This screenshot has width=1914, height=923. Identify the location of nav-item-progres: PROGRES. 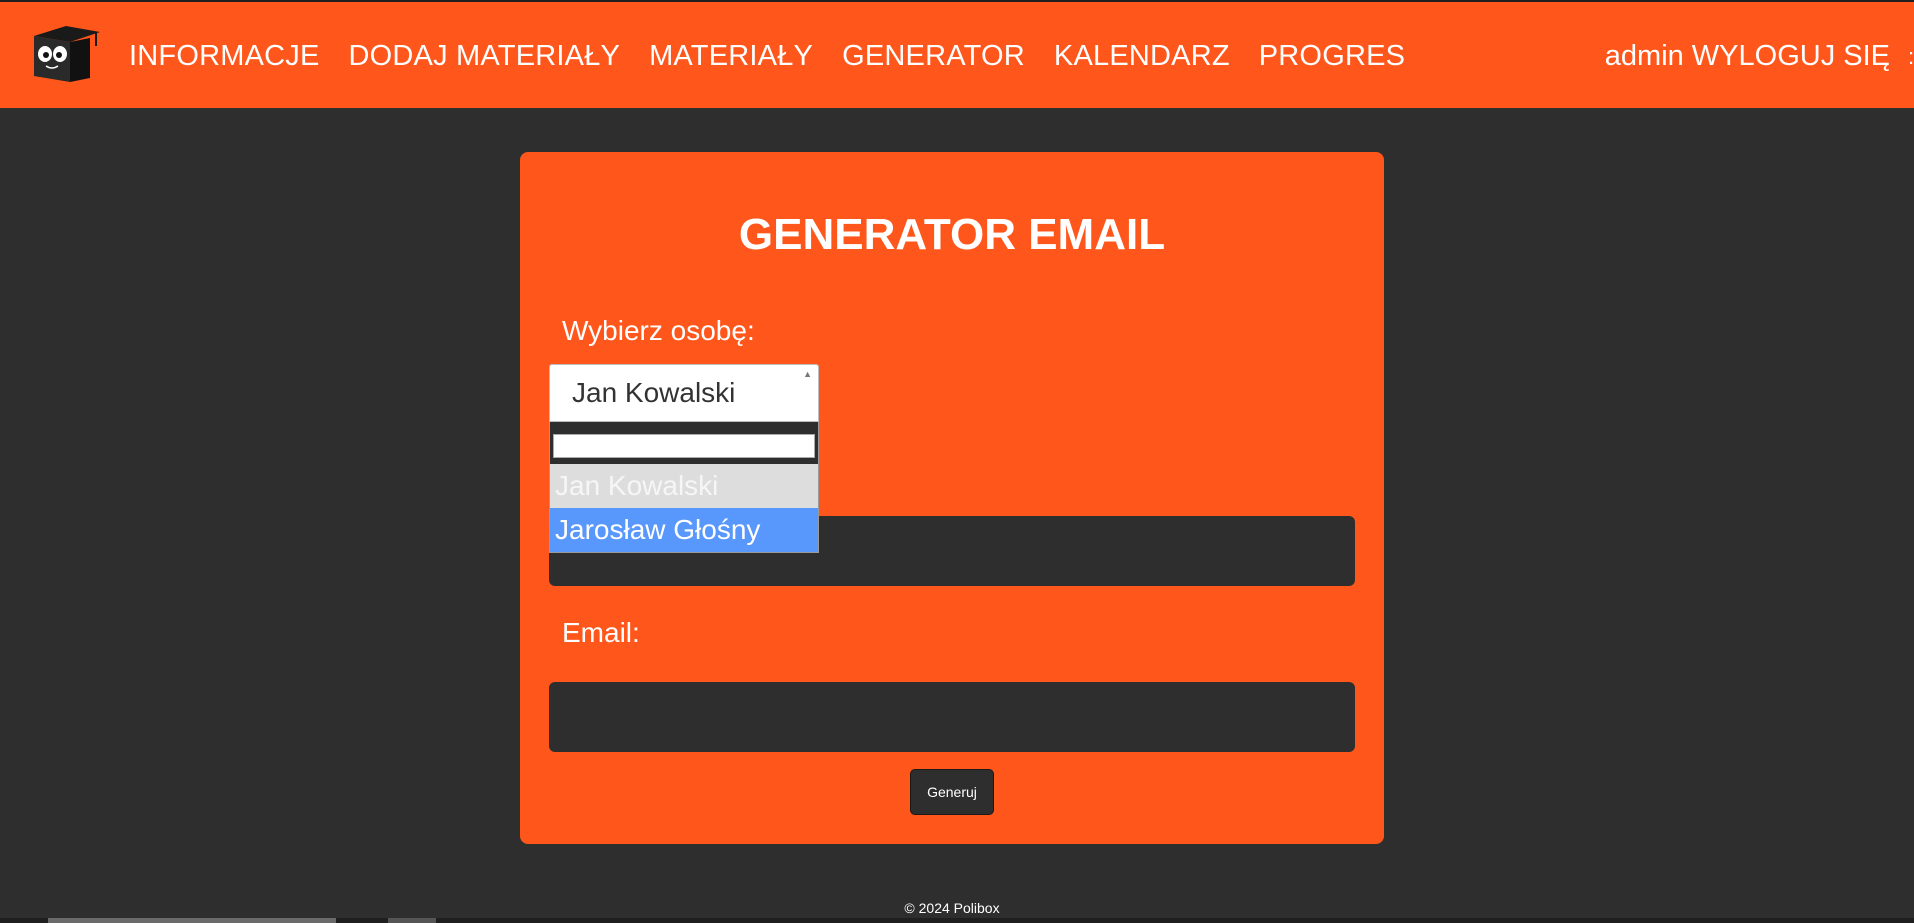
(1332, 56).